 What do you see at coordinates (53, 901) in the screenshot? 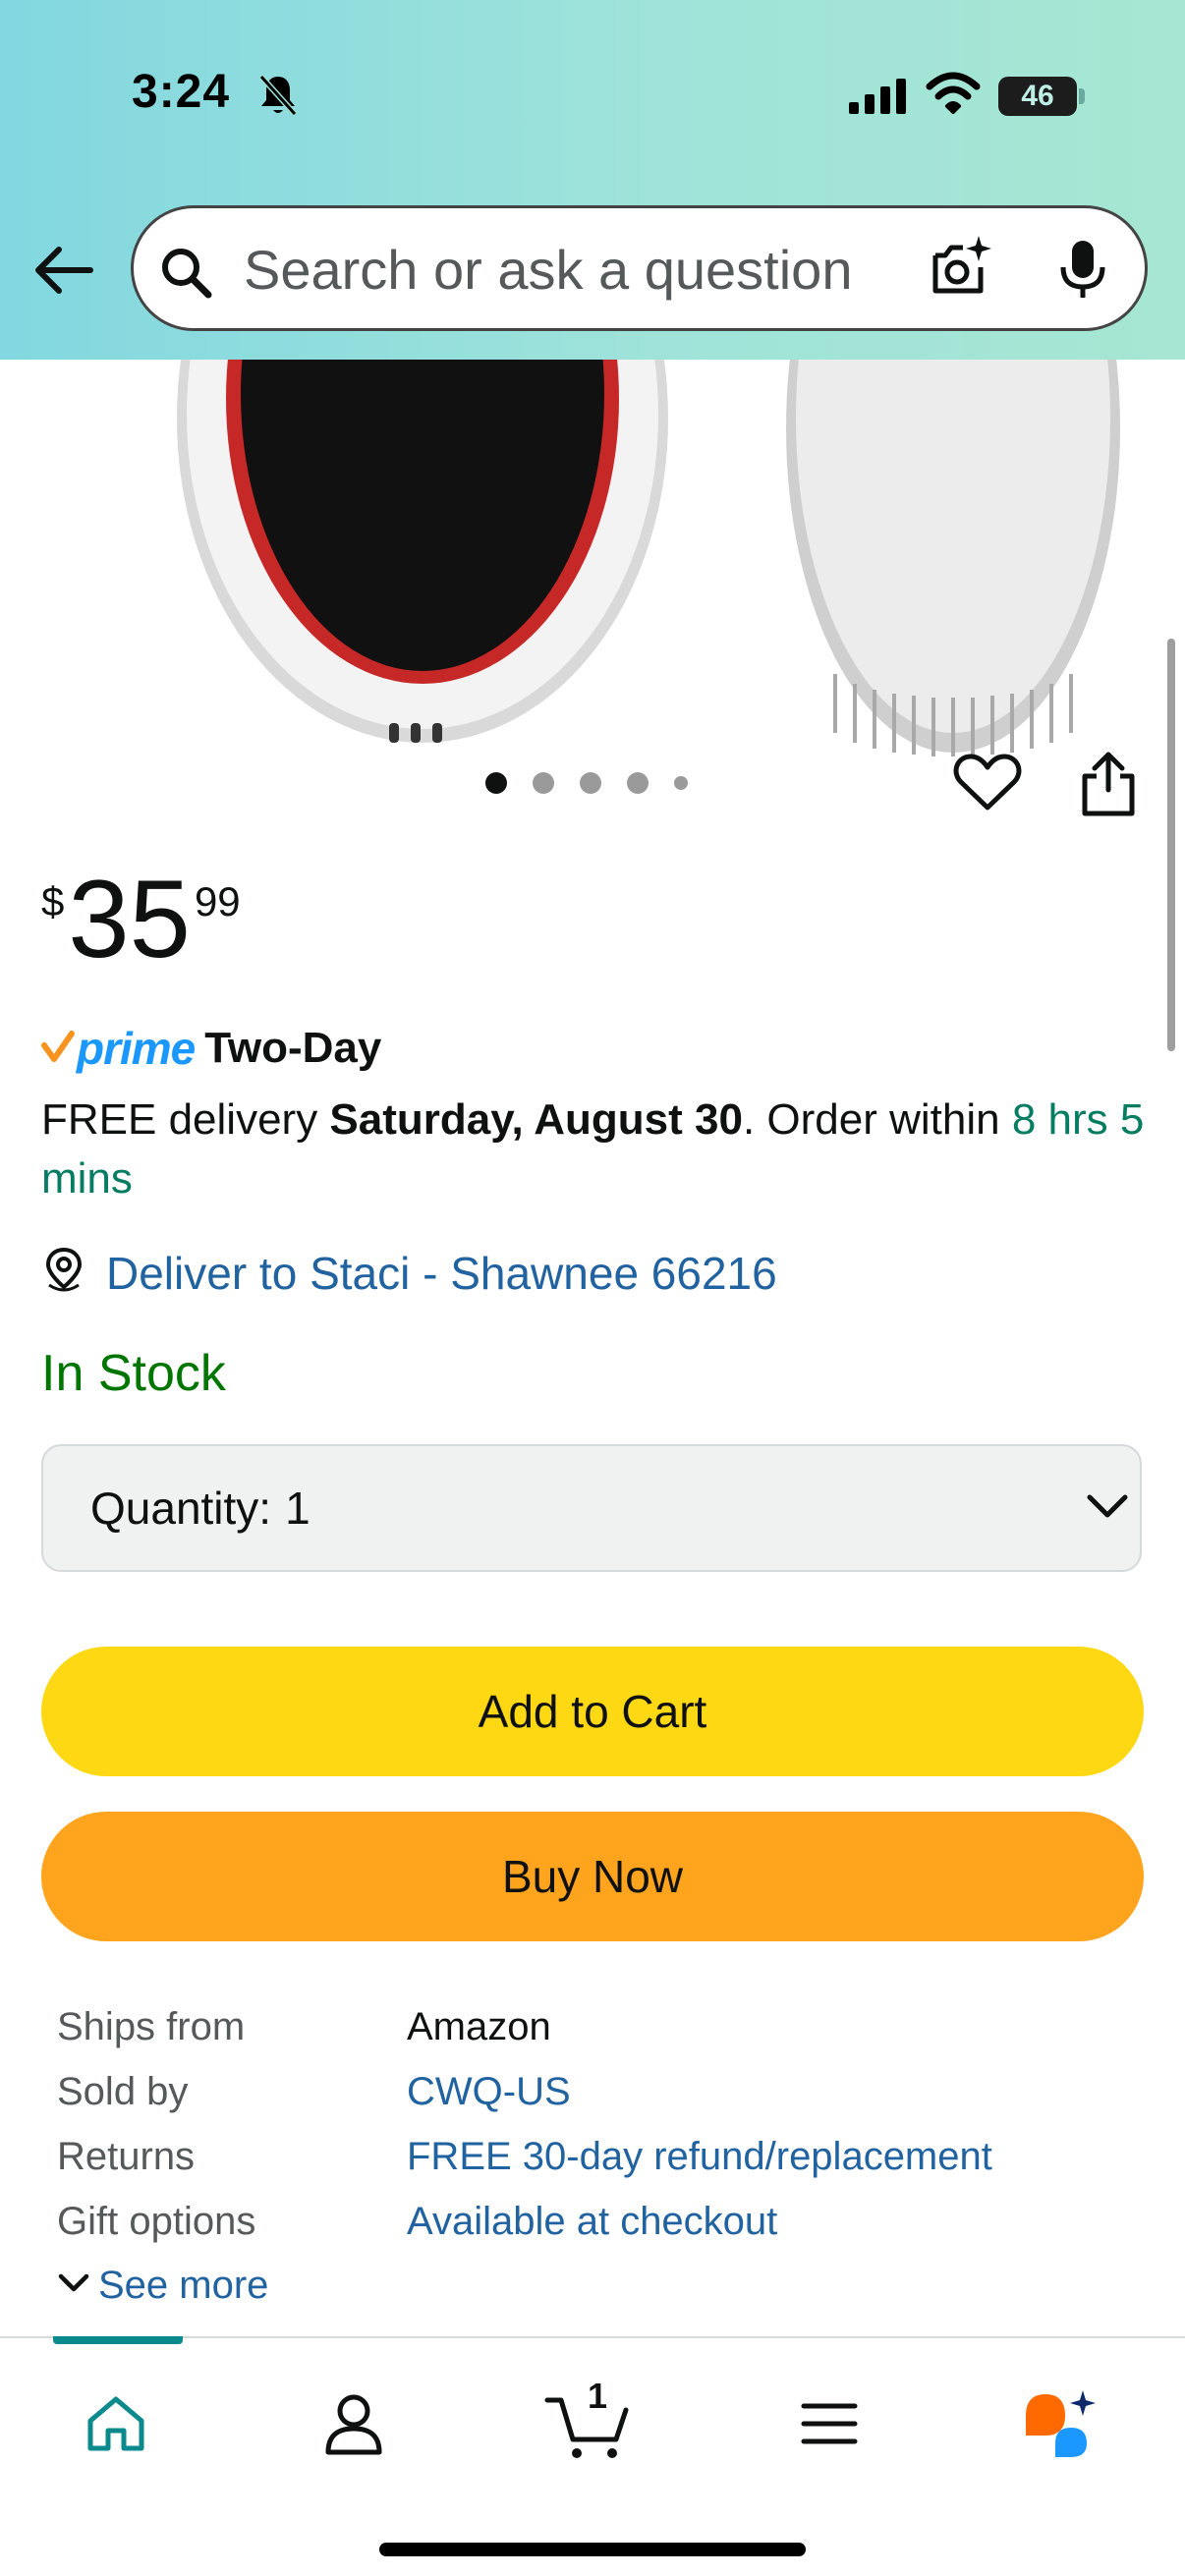
I see `price-symbol: $` at bounding box center [53, 901].